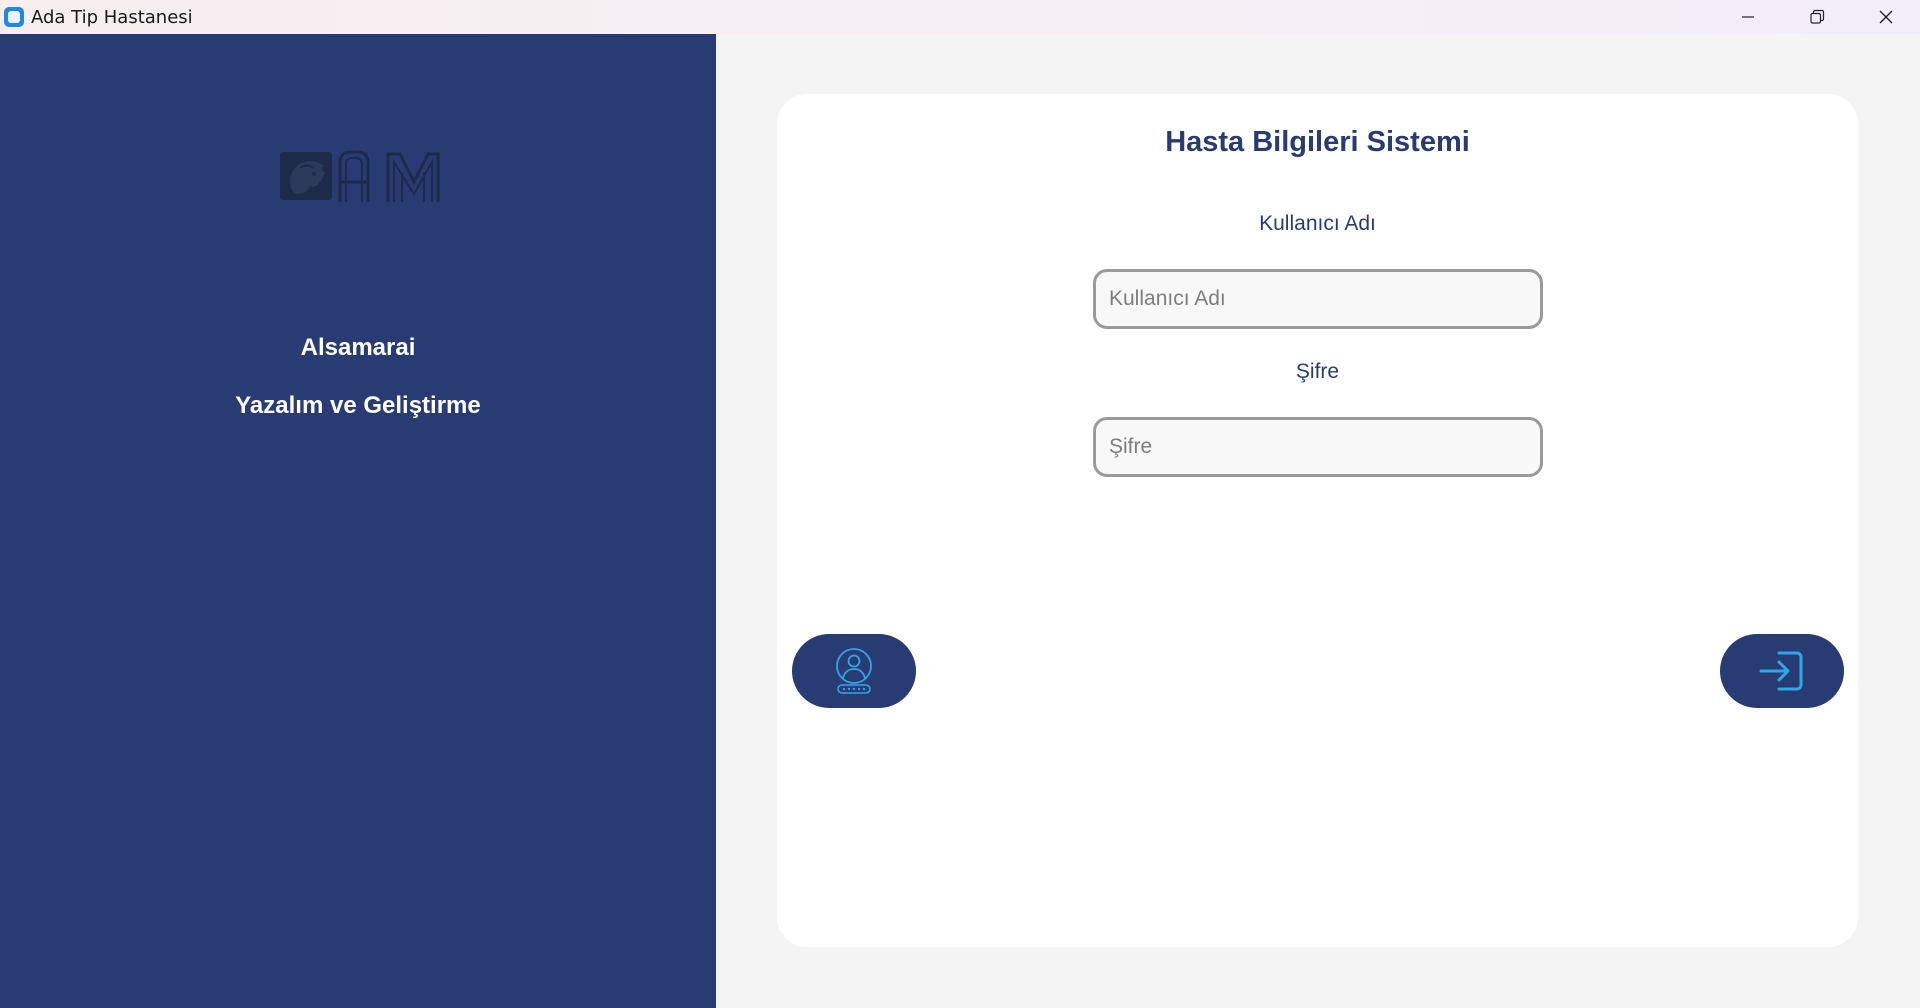 This screenshot has width=1920, height=1008. I want to click on password-label: Şifre, so click(1317, 371).